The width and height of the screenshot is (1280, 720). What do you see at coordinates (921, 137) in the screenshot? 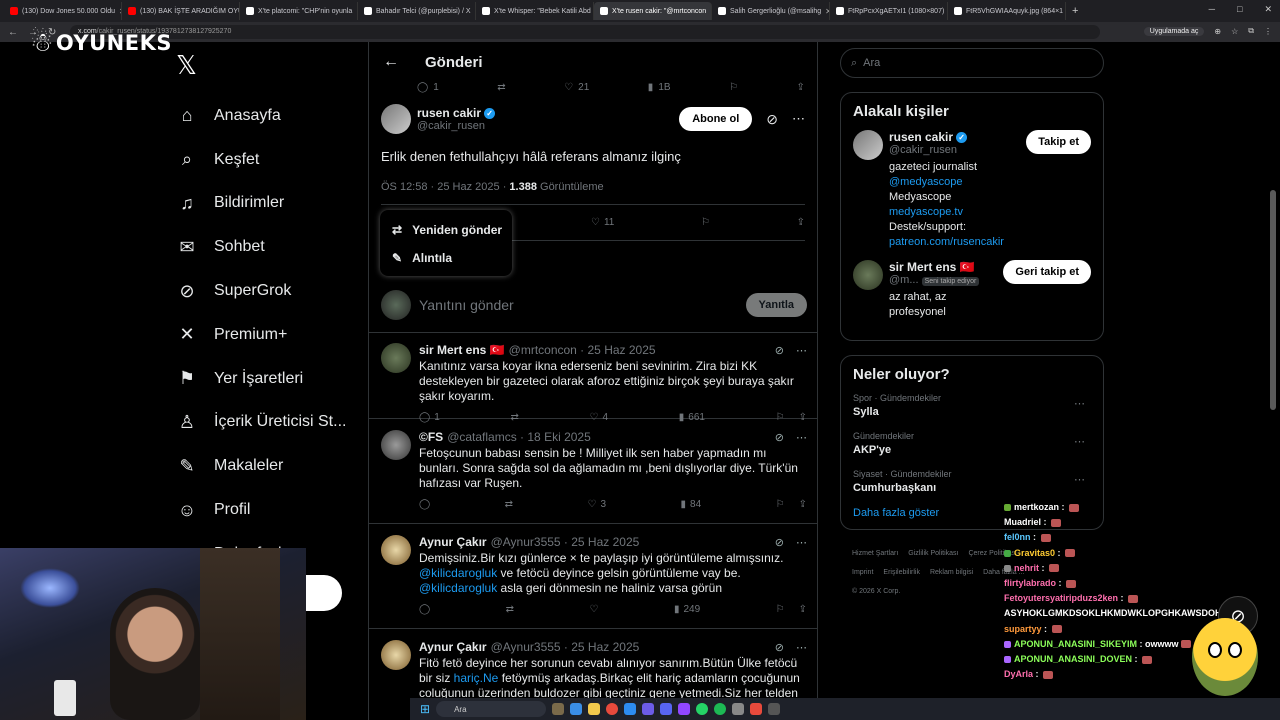
I see `person-name: rusen cakir` at bounding box center [921, 137].